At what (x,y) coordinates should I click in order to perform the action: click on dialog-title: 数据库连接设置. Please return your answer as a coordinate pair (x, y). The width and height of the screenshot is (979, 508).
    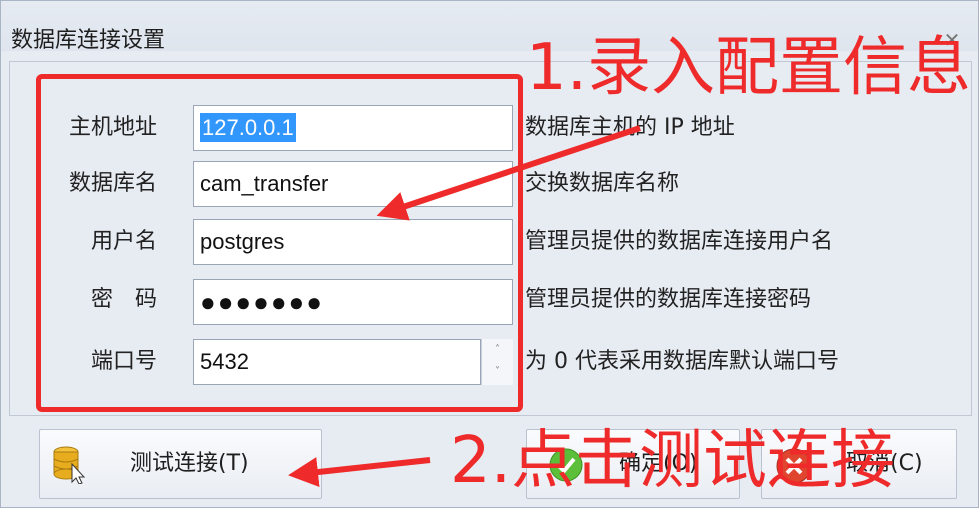
    Looking at the image, I should click on (88, 40).